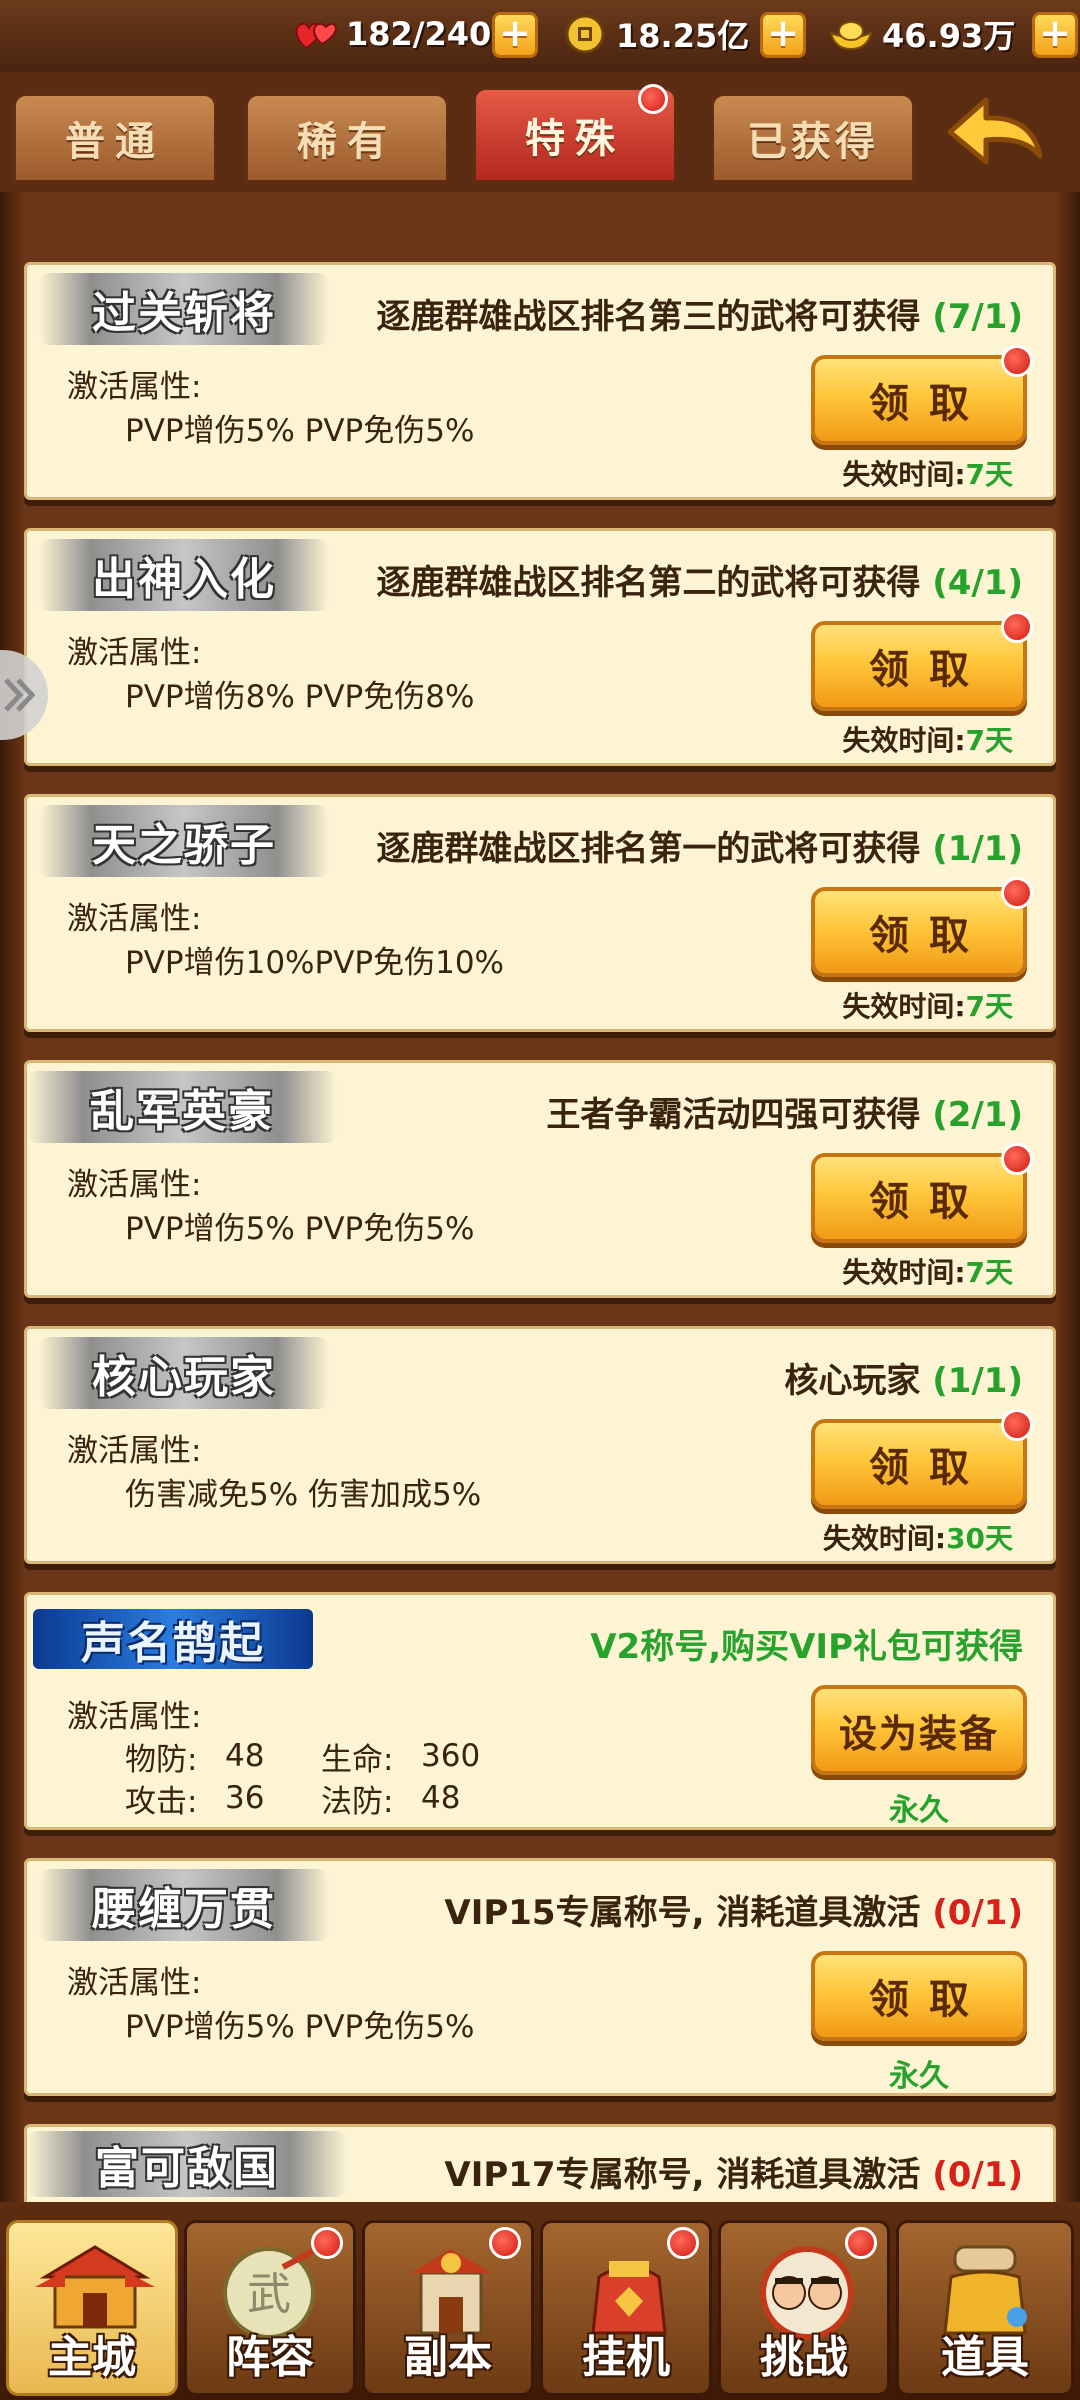  I want to click on ingot-value: 46.93万, so click(949, 36).